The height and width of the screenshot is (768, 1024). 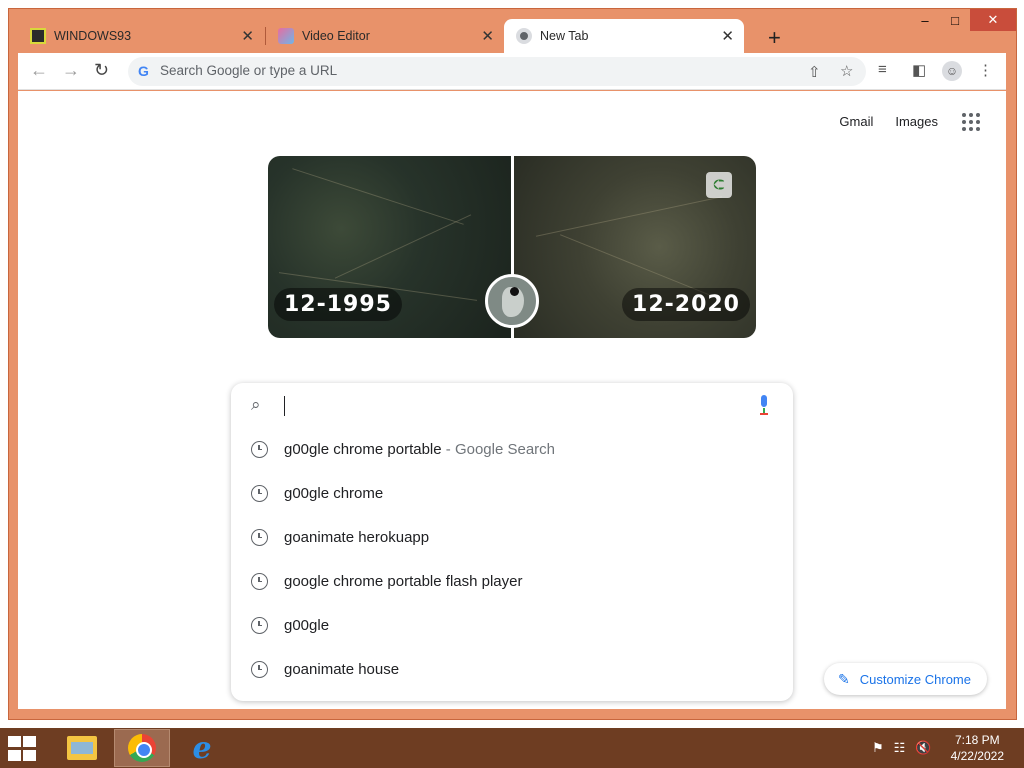 I want to click on search-input, so click(x=507, y=406).